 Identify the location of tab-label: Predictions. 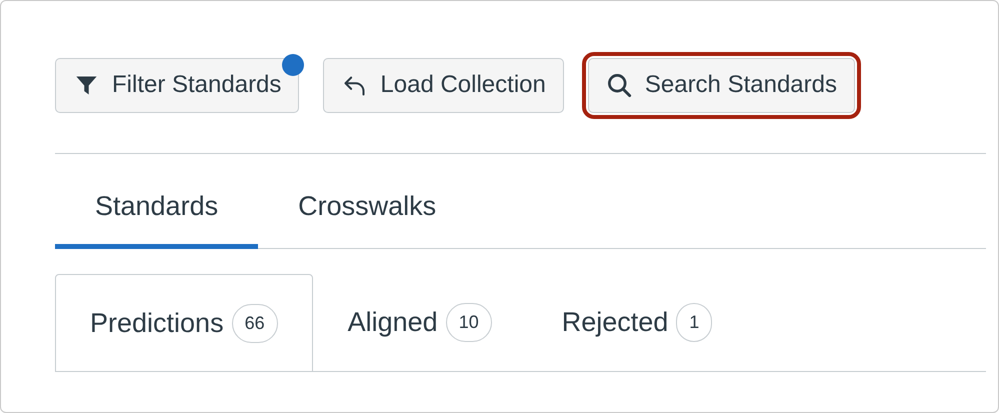
(157, 323).